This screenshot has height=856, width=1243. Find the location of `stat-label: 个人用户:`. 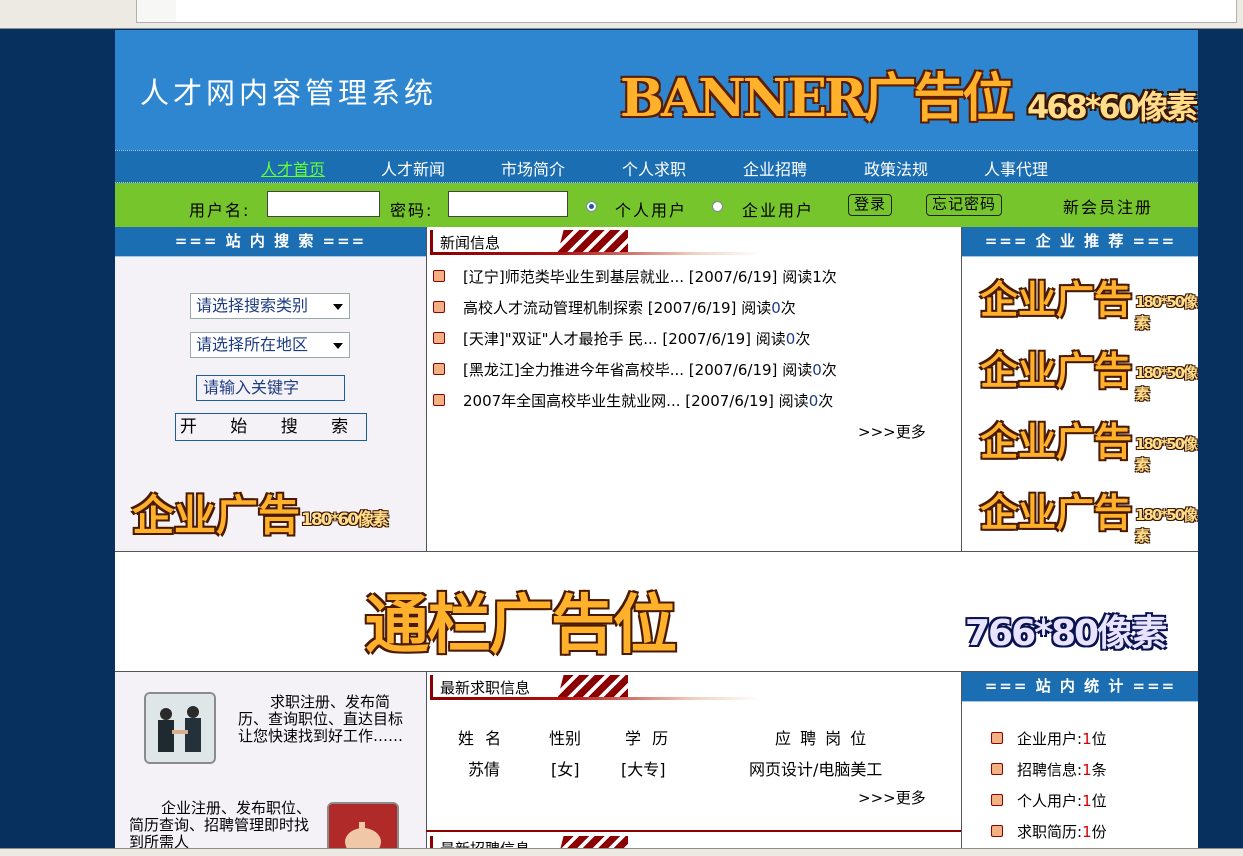

stat-label: 个人用户: is located at coordinates (1050, 801).